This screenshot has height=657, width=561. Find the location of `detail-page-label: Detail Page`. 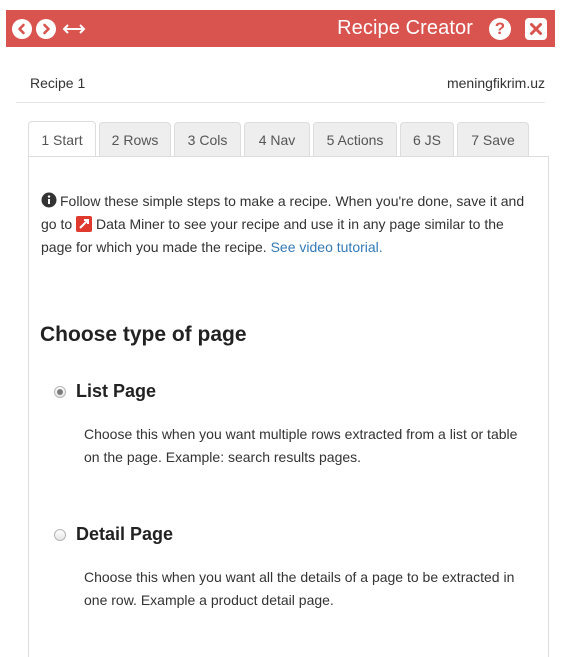

detail-page-label: Detail Page is located at coordinates (124, 534).